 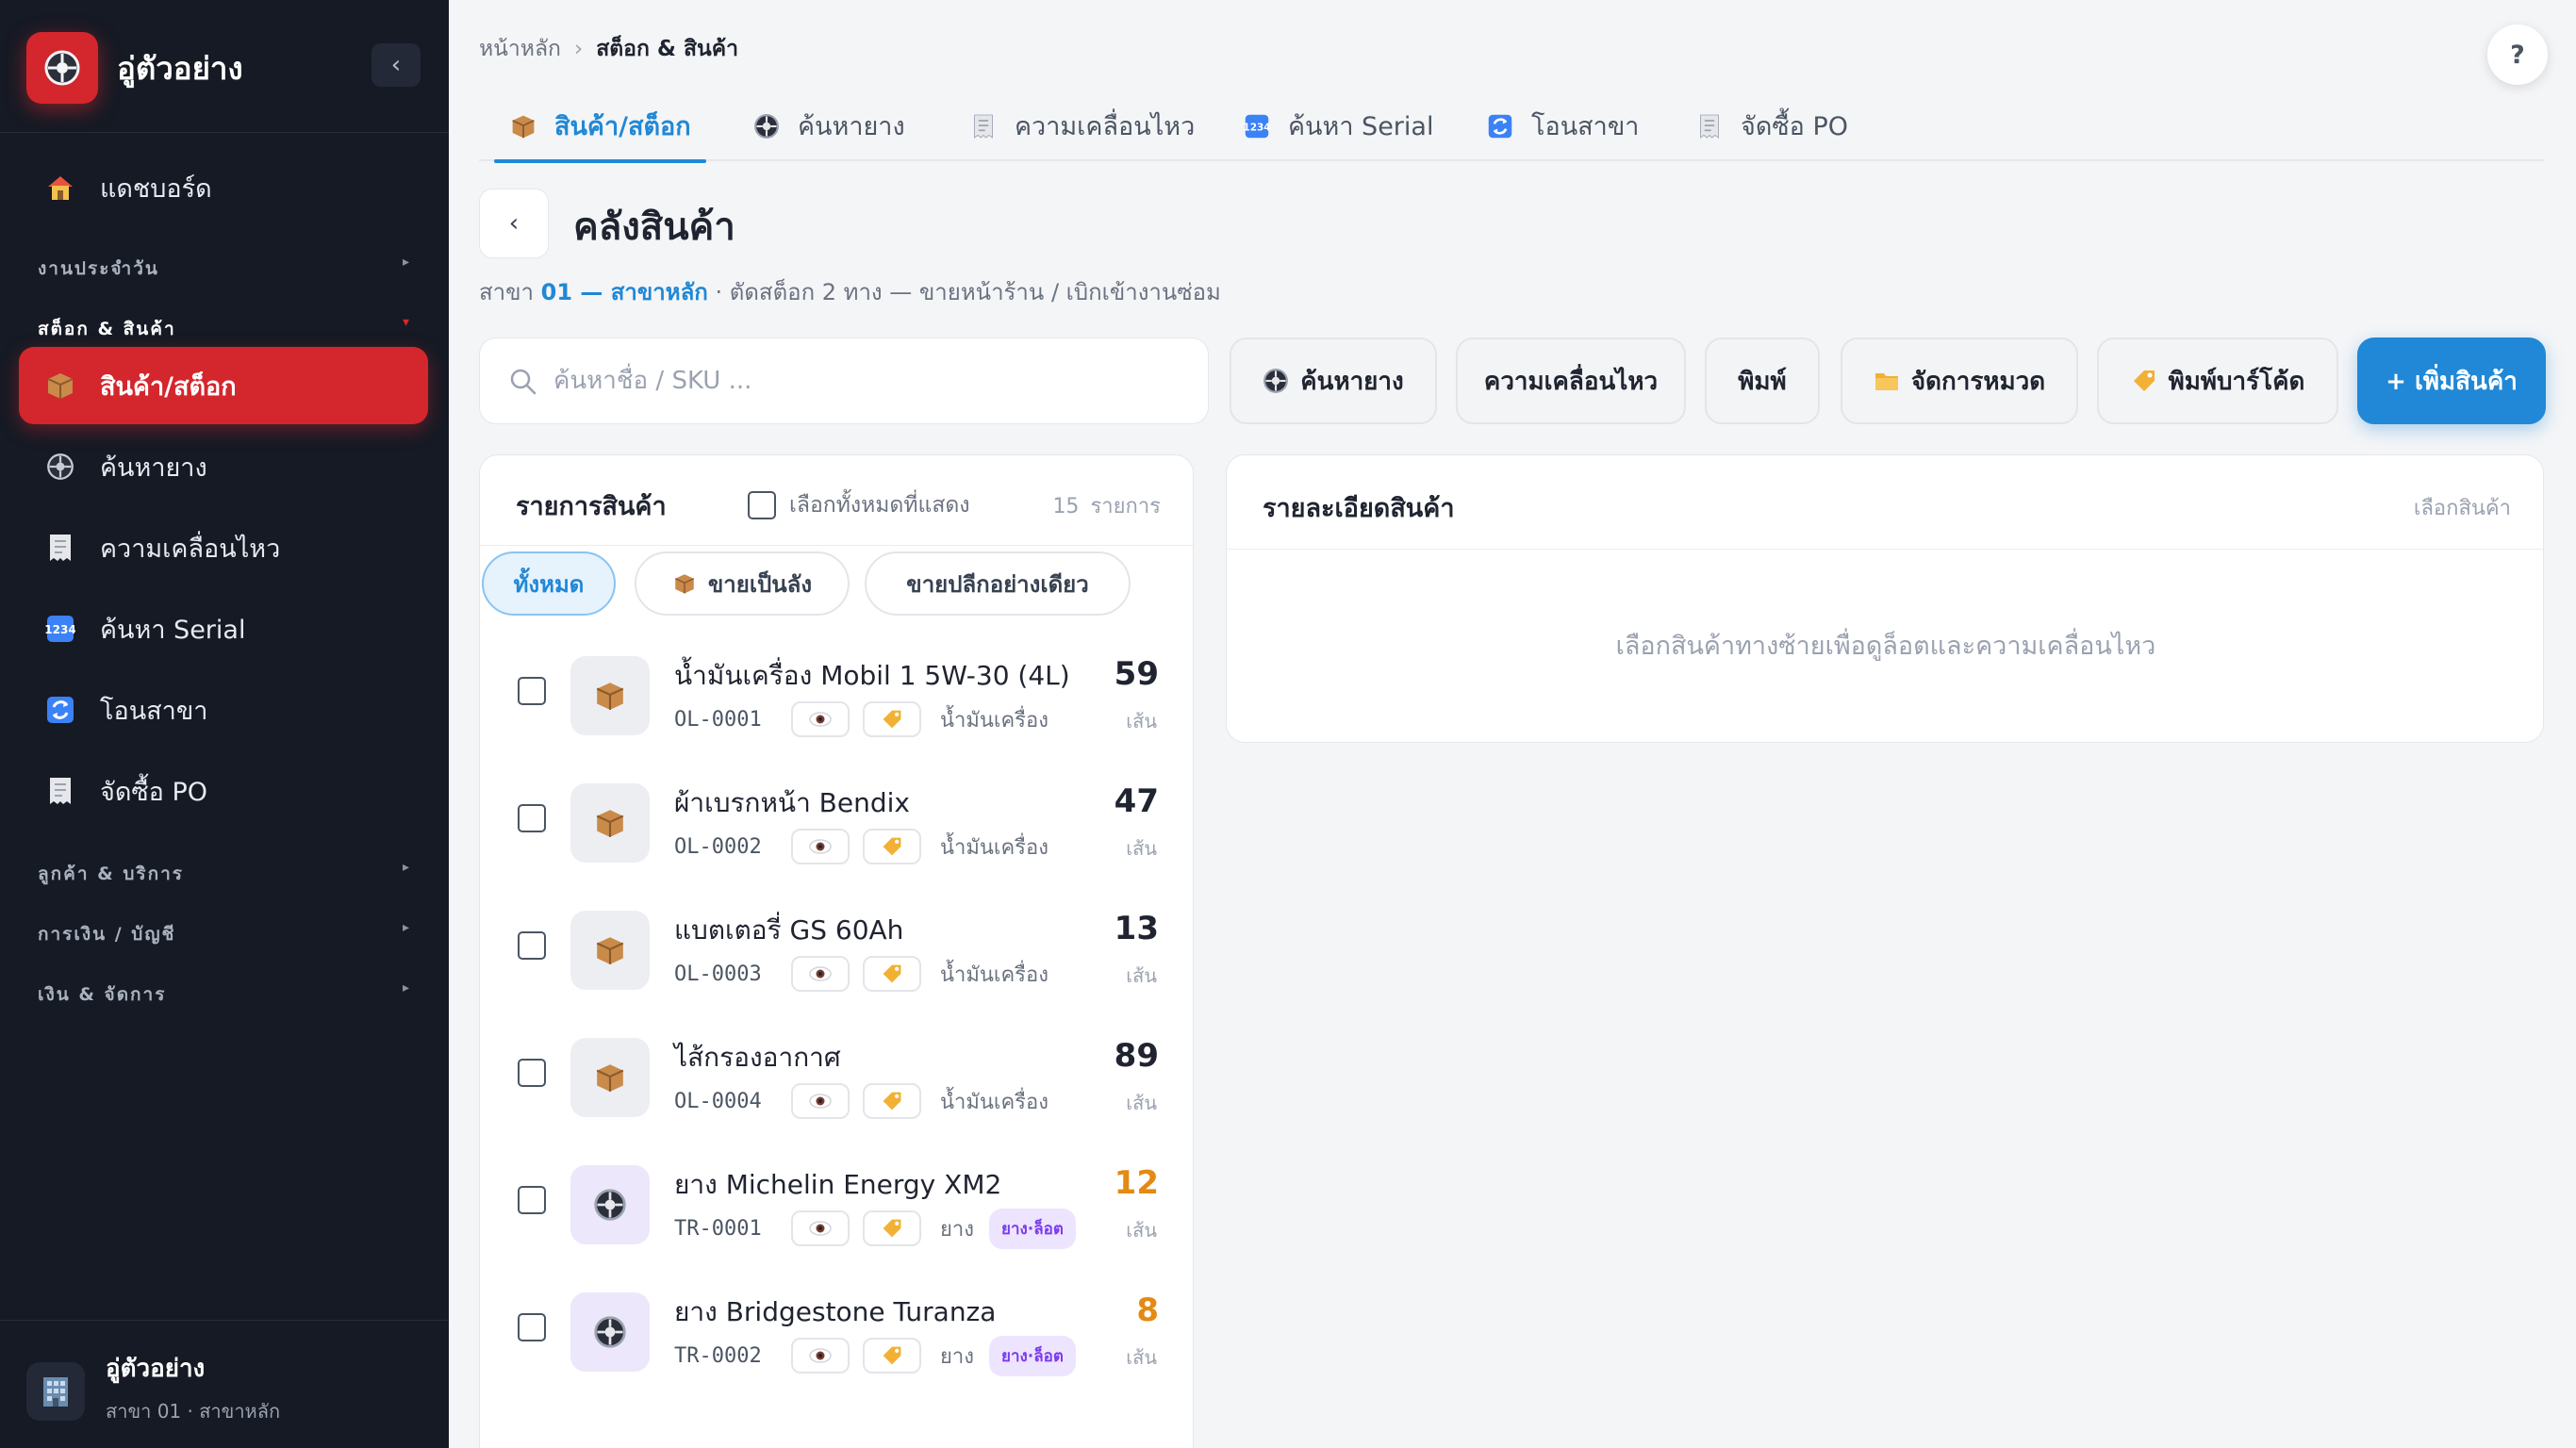 What do you see at coordinates (591, 507) in the screenshot?
I see `product-list-title: รายการสินค้า` at bounding box center [591, 507].